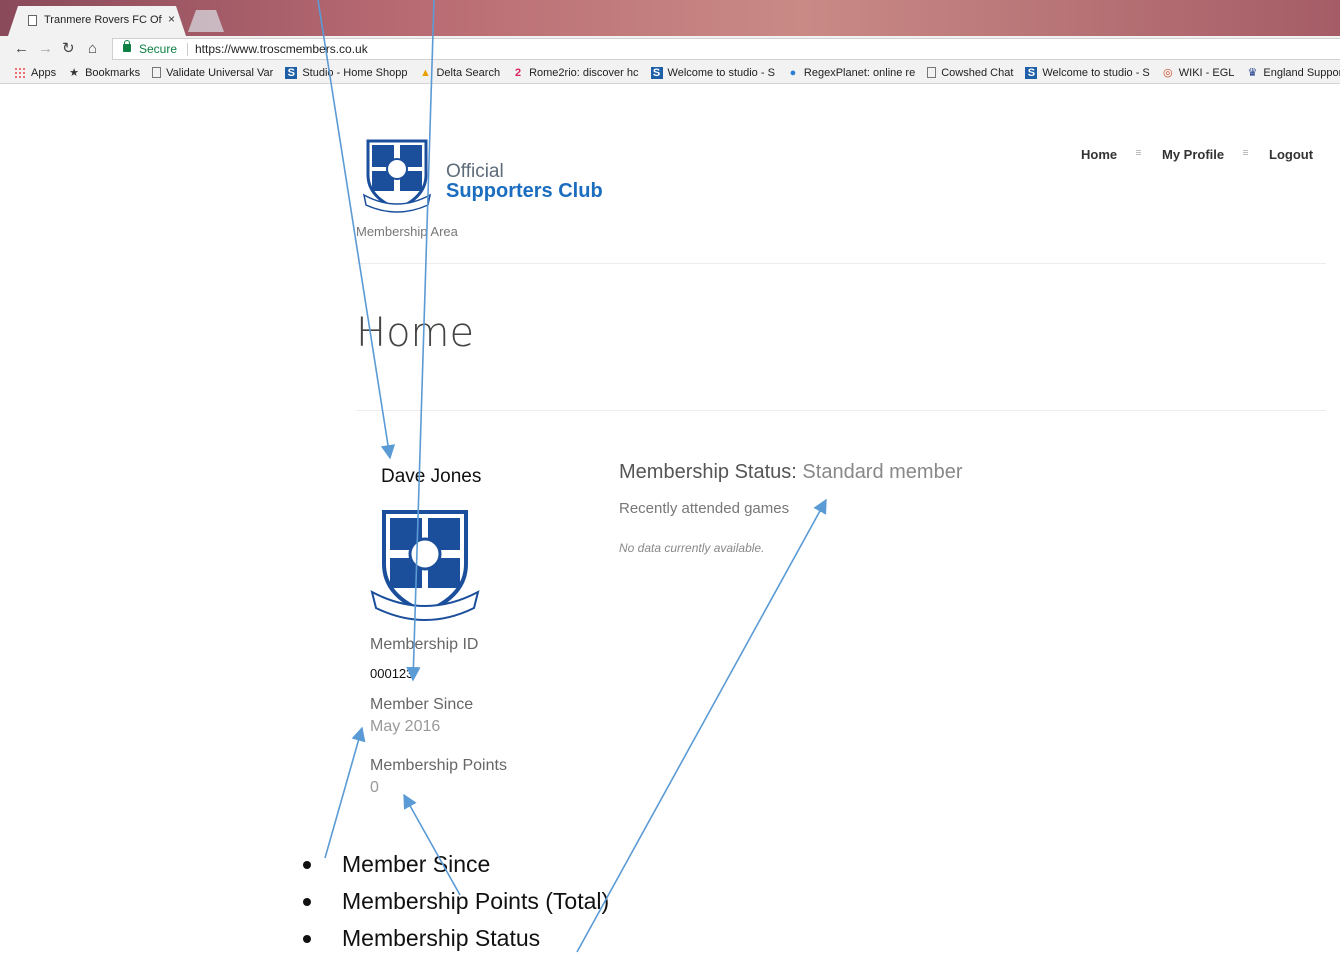 The image size is (1340, 959). Describe the element at coordinates (425, 72) in the screenshot. I see `delta-icon: ▲` at that location.